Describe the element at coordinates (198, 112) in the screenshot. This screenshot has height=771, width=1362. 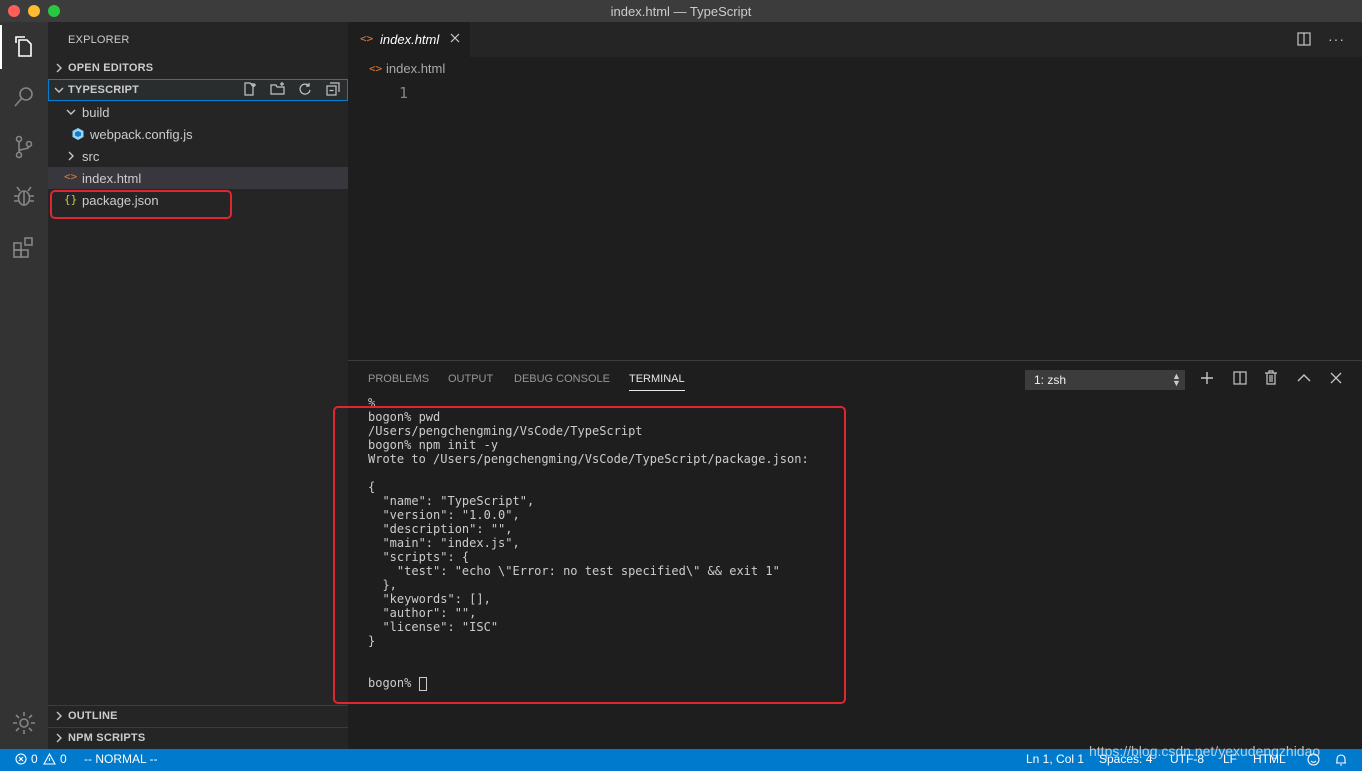
I see `tree-item-build: build` at that location.